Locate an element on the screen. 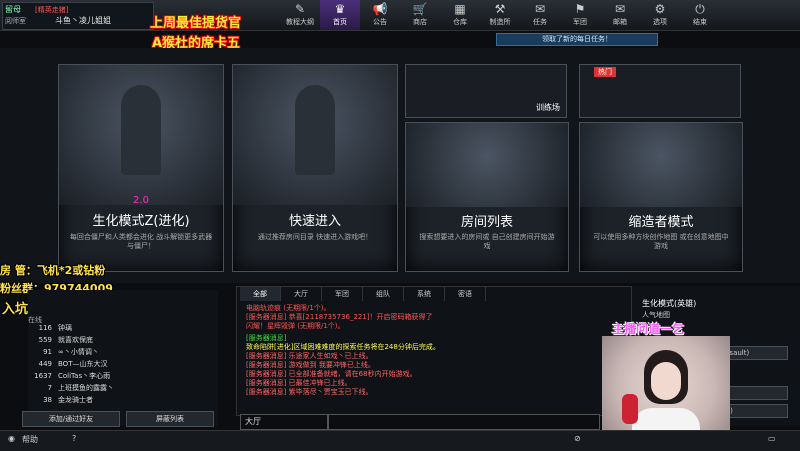 Image resolution: width=800 pixels, height=451 pixels. add-friend-button: 添加/通过好友 is located at coordinates (71, 419).